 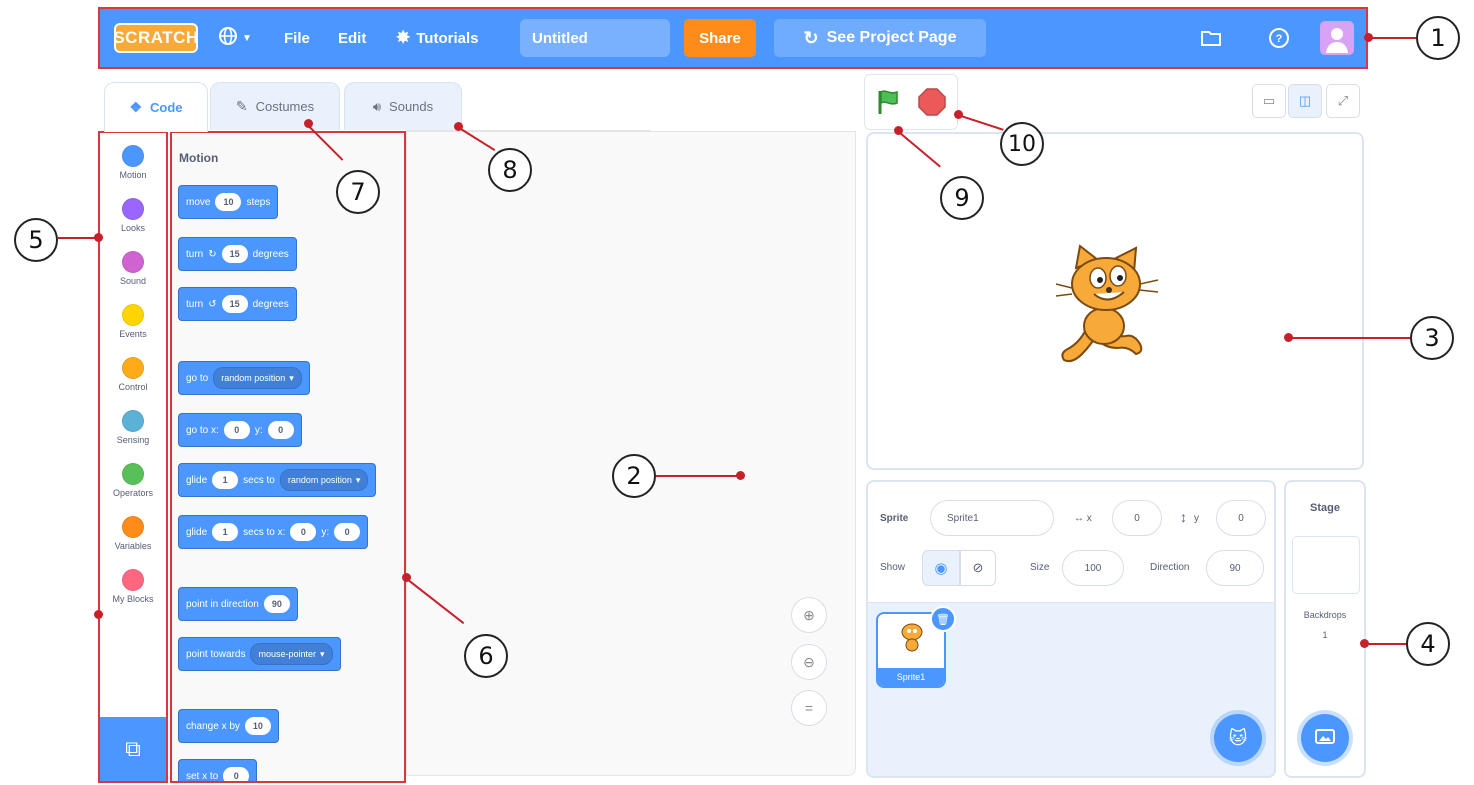 What do you see at coordinates (297, 38) in the screenshot?
I see `file-menu: File` at bounding box center [297, 38].